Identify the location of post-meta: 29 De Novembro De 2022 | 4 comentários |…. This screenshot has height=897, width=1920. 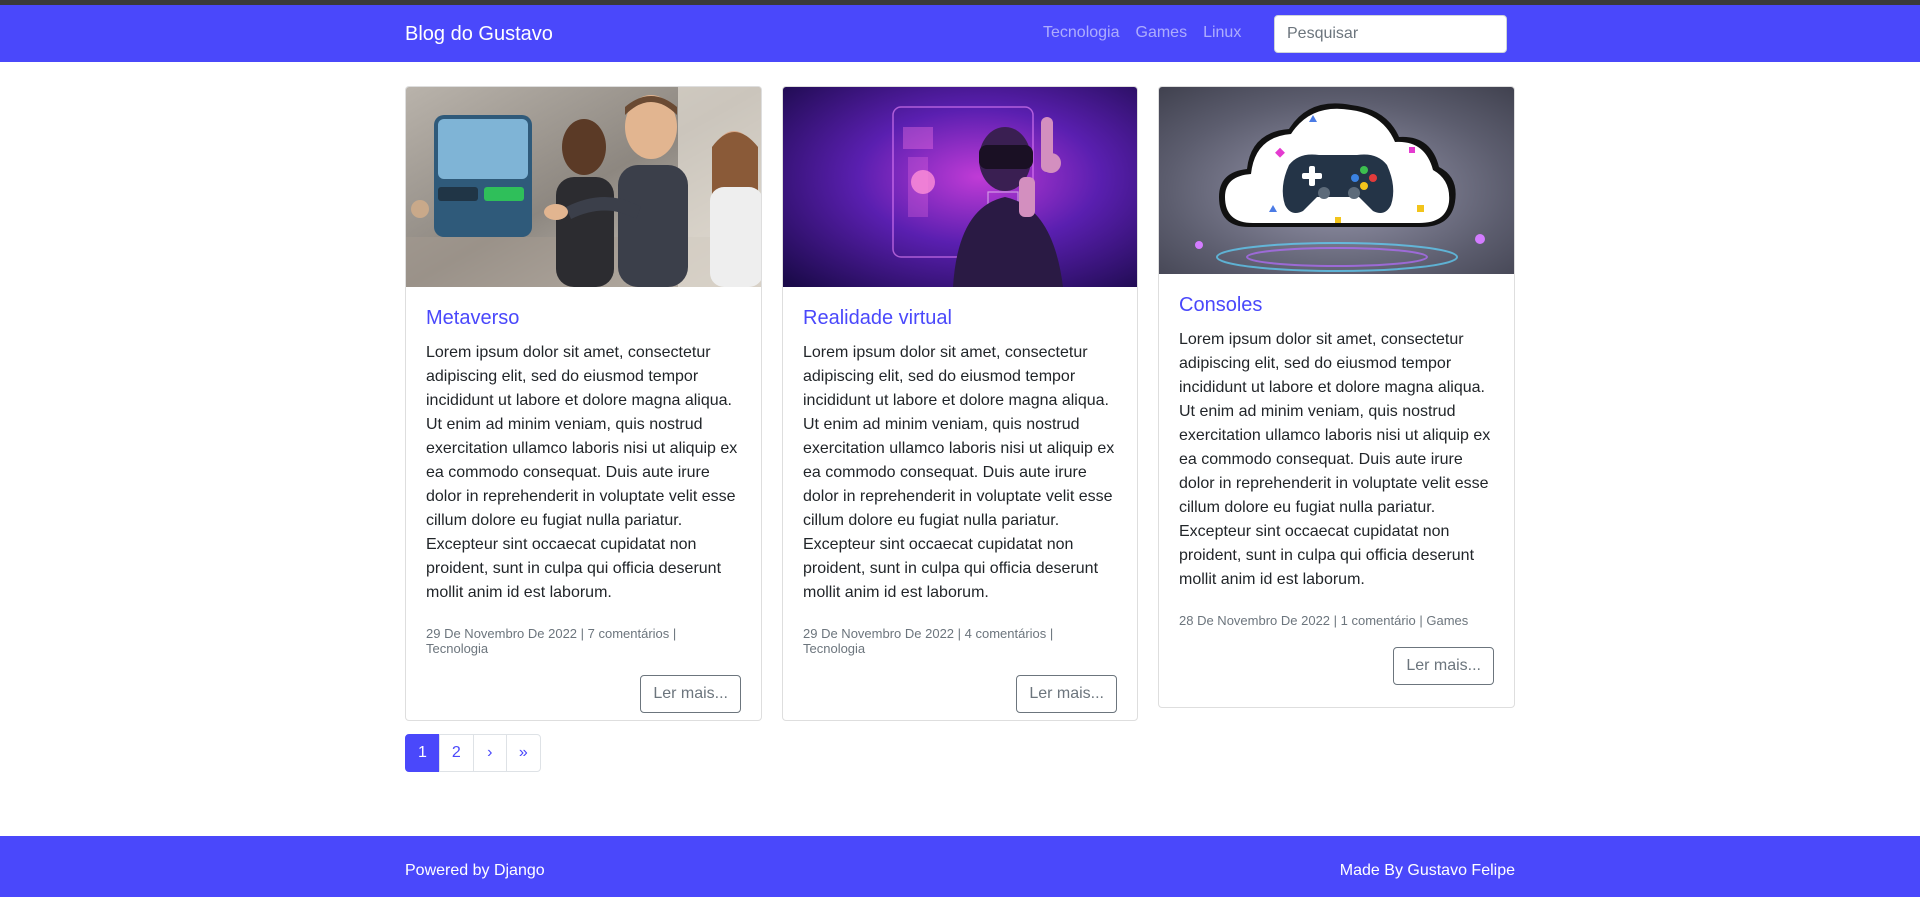
(928, 641).